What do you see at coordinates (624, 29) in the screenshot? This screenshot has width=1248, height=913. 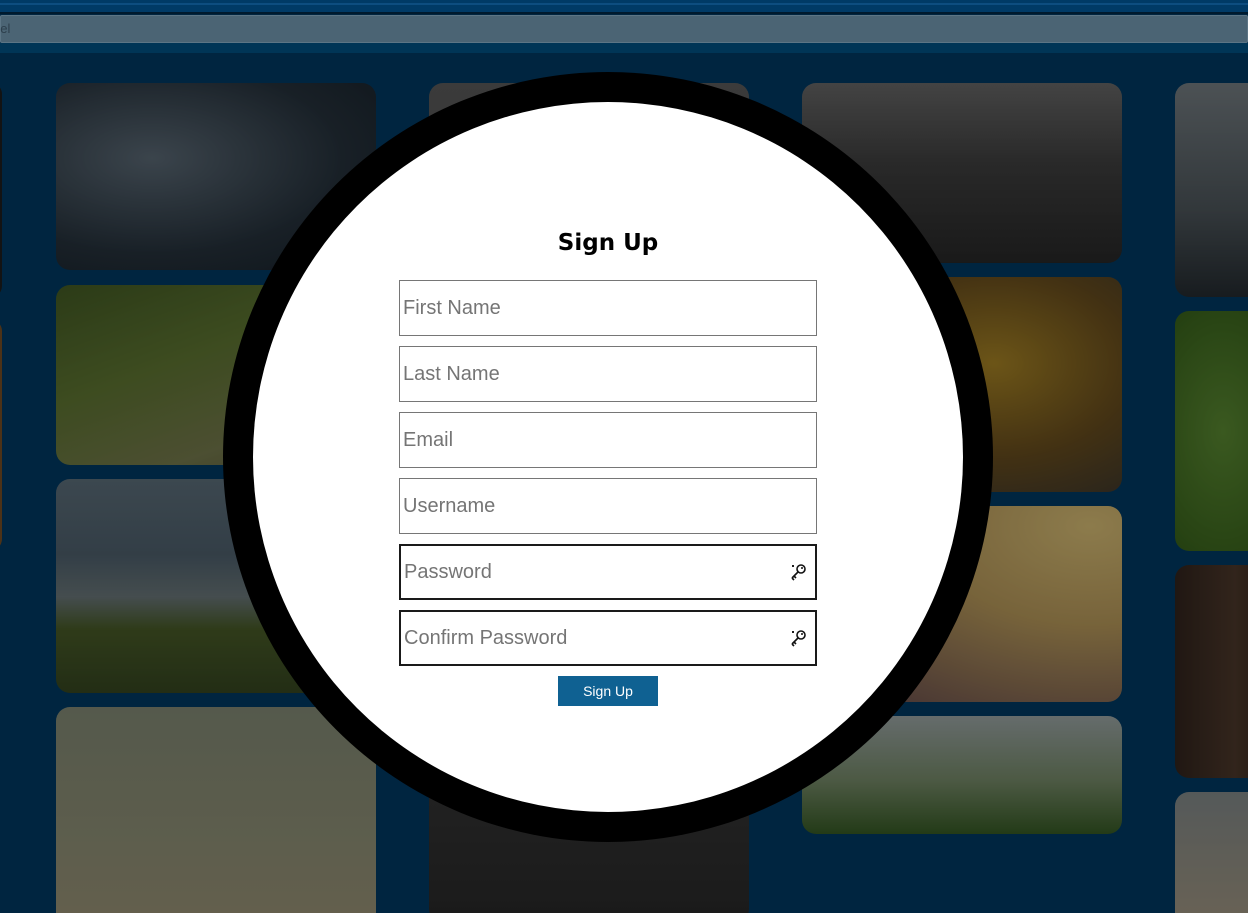 I see `search-bar: bel` at bounding box center [624, 29].